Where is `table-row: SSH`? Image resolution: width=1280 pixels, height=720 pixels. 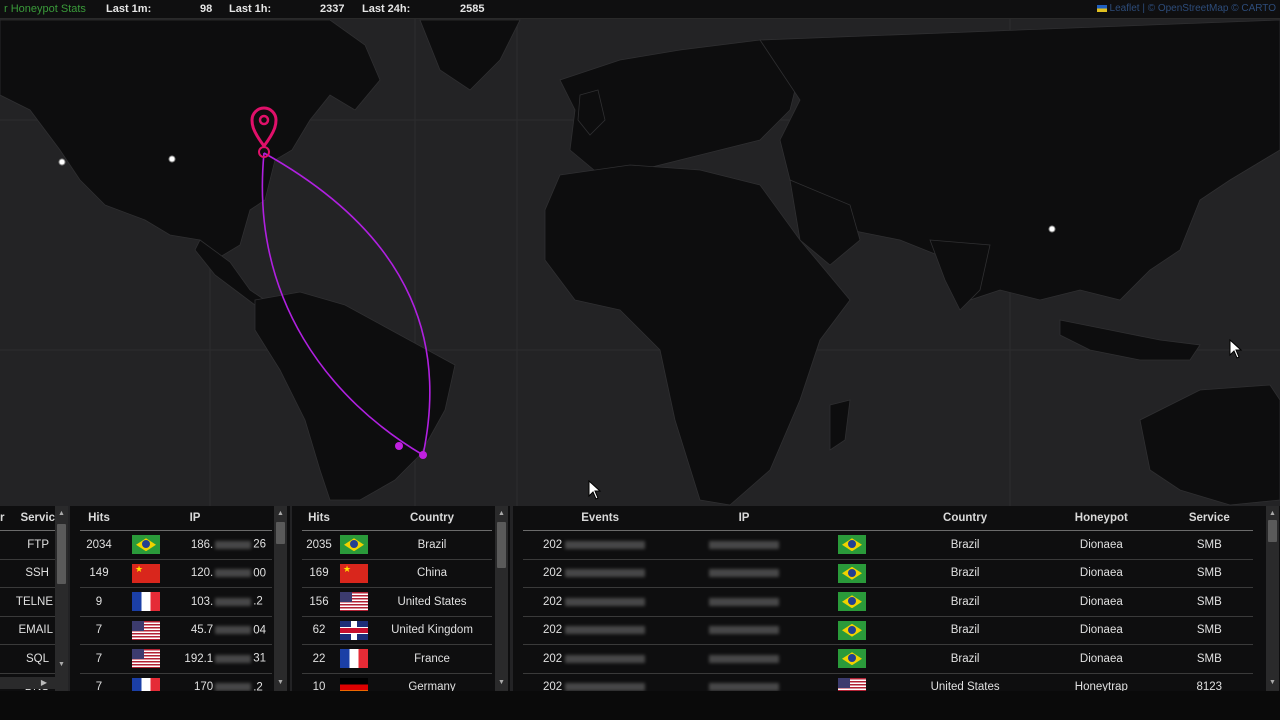 table-row: SSH is located at coordinates (27, 573).